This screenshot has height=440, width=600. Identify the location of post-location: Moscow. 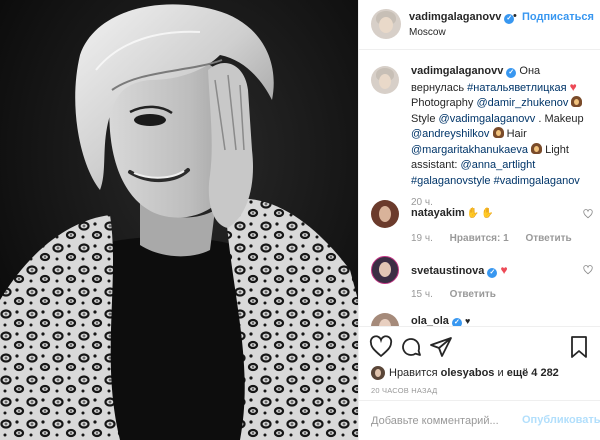
(427, 32).